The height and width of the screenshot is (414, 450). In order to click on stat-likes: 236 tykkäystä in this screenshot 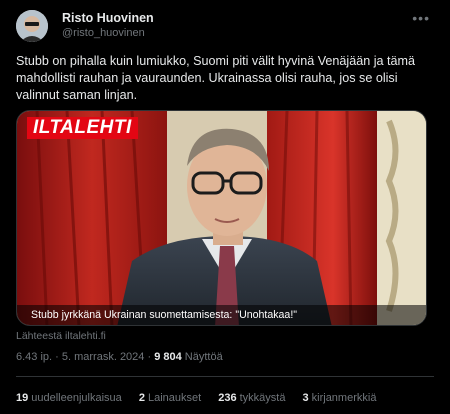, I will do `click(251, 398)`.